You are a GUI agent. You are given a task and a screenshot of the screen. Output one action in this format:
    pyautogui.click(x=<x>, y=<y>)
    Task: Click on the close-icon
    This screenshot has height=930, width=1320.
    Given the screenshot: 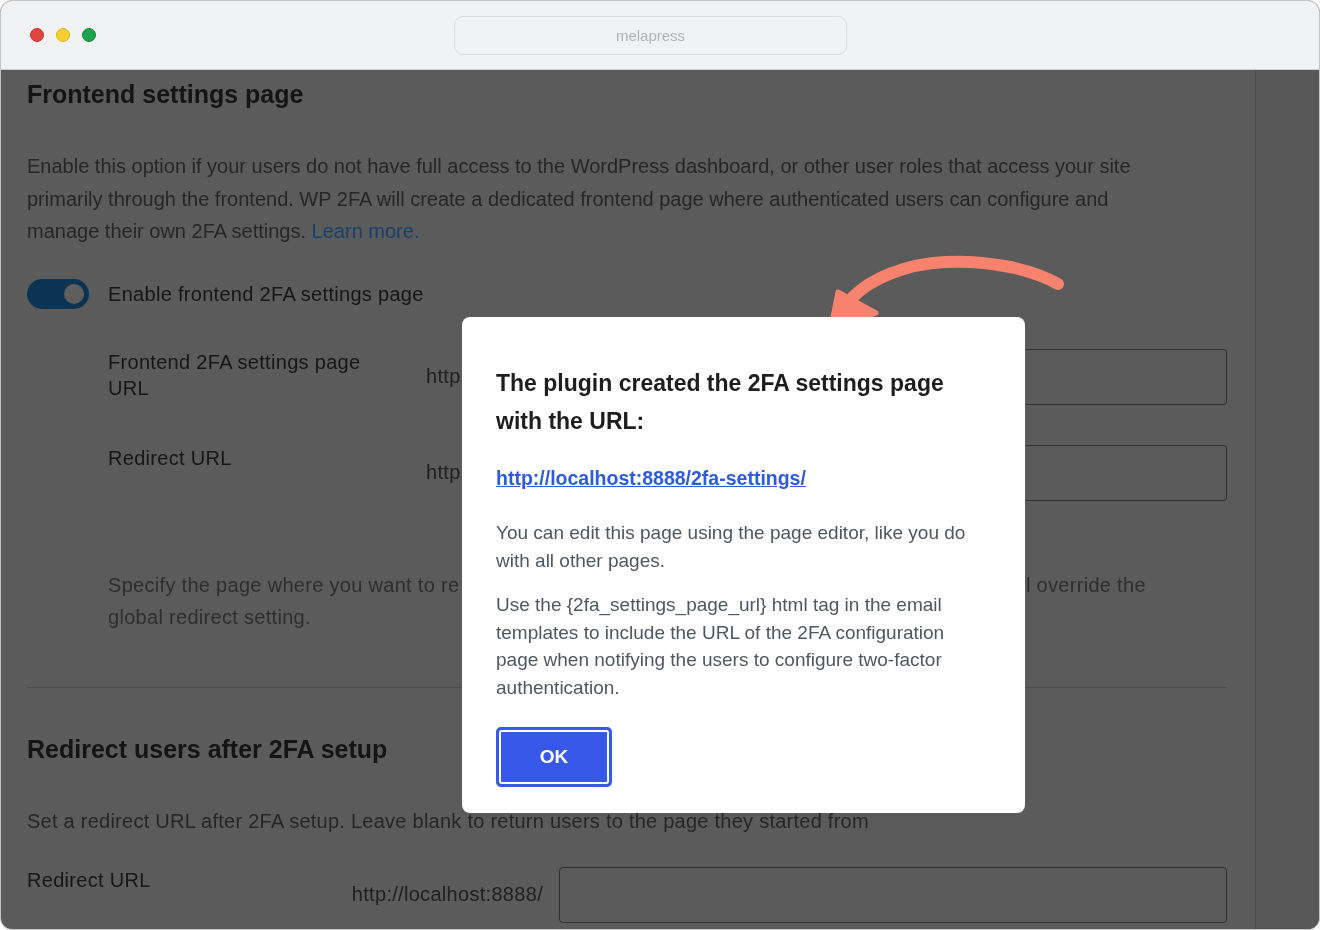 What is the action you would take?
    pyautogui.click(x=37, y=35)
    